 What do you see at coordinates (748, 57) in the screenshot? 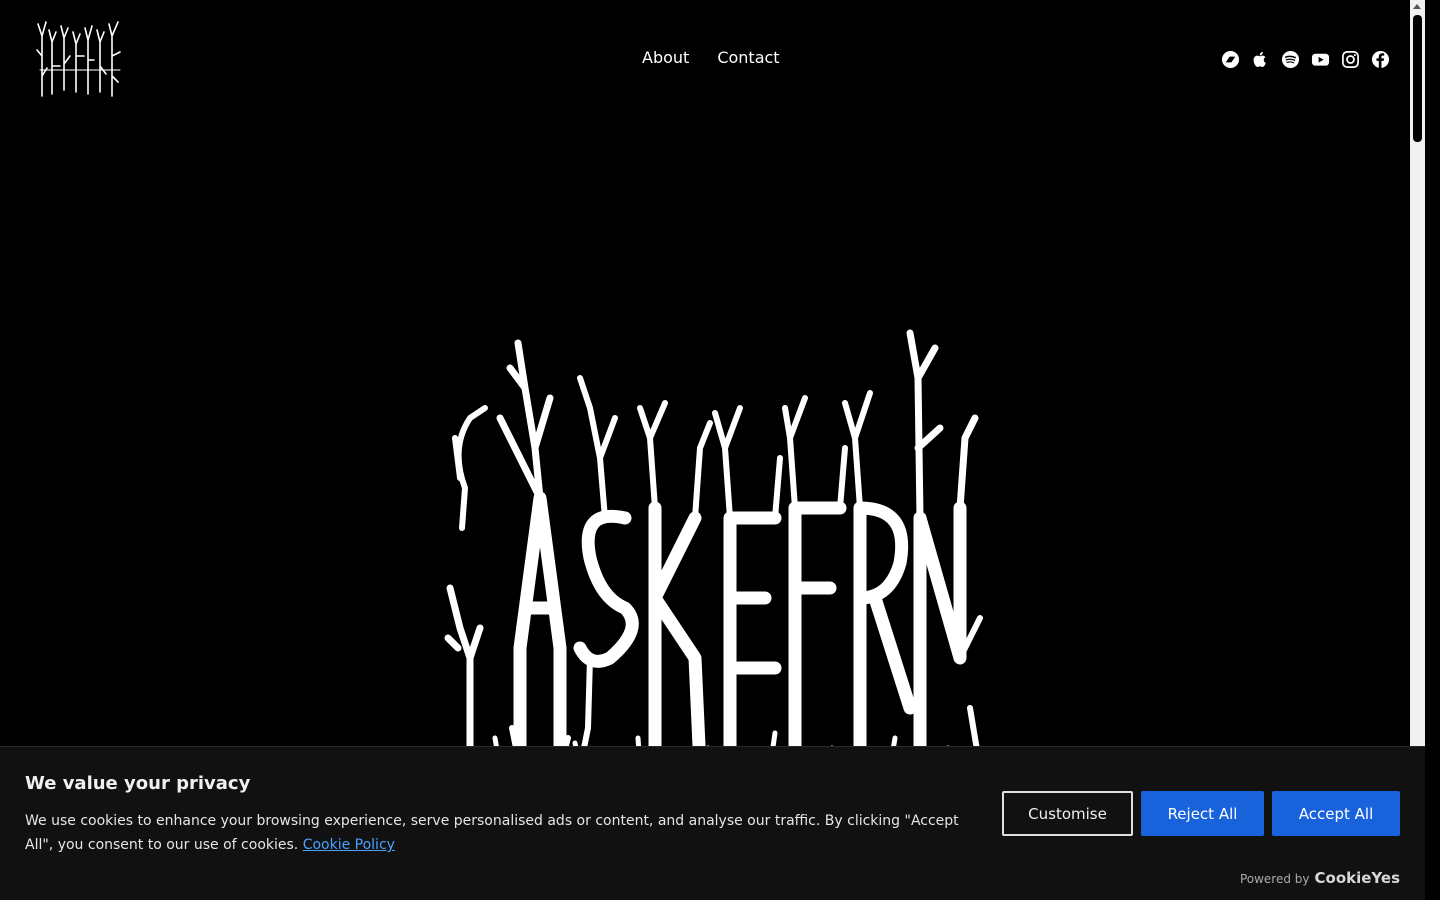
I see `nav-contact-link: Contact` at bounding box center [748, 57].